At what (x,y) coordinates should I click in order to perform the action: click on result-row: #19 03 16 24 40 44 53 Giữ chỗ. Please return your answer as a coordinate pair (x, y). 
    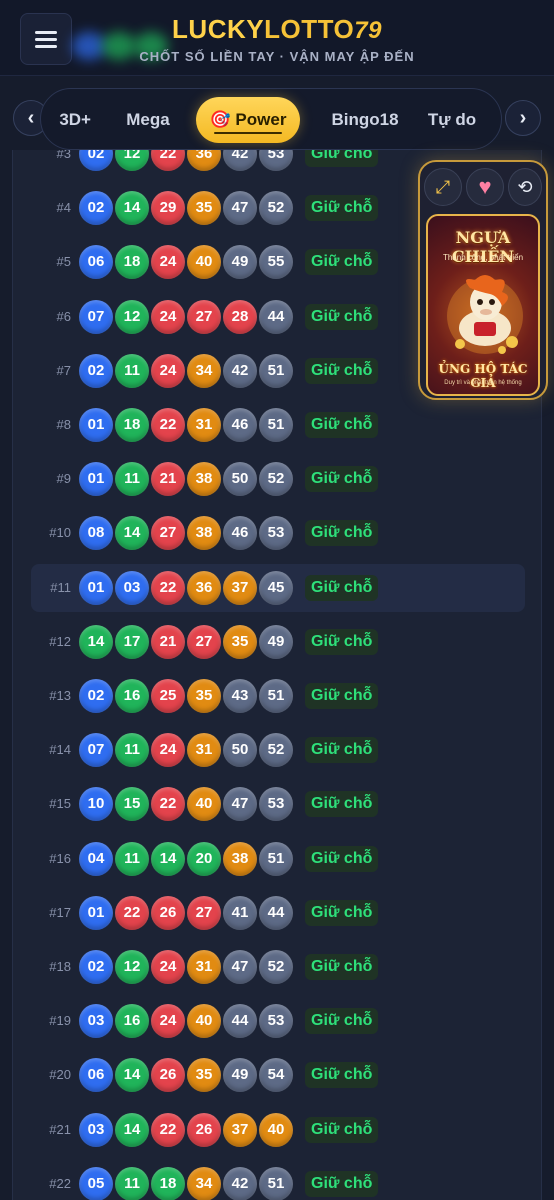
    Looking at the image, I should click on (278, 1021).